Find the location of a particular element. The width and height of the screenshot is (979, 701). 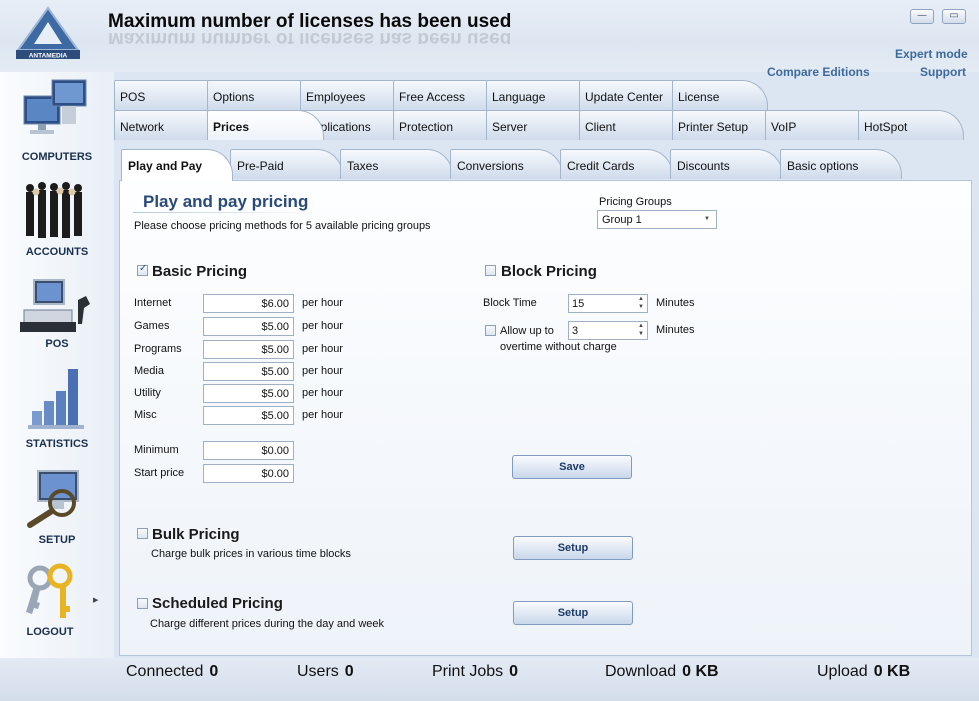

subtab-taxes: Taxes is located at coordinates (396, 164).